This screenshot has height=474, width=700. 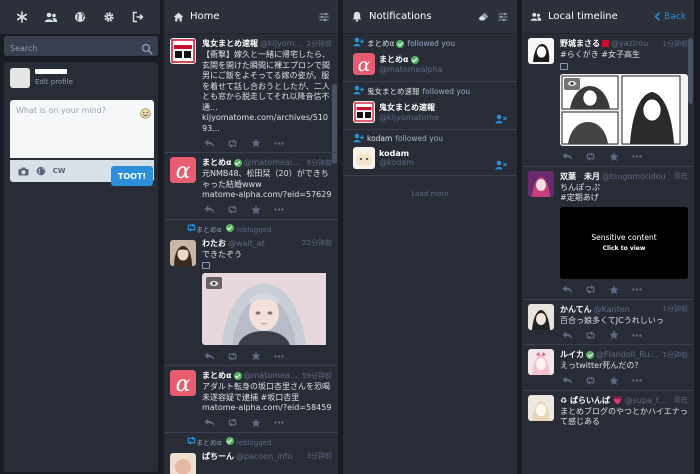 I want to click on globe-privacy-icon, so click(x=41, y=171).